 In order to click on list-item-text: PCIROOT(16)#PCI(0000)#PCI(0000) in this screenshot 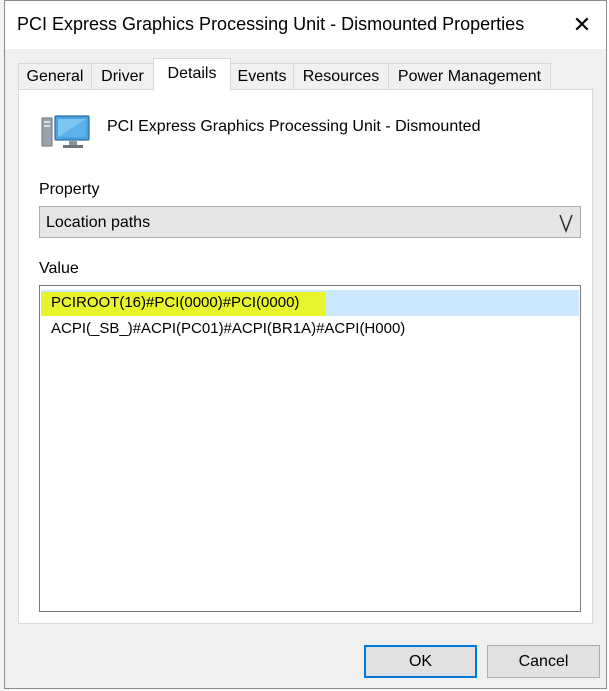, I will do `click(175, 302)`.